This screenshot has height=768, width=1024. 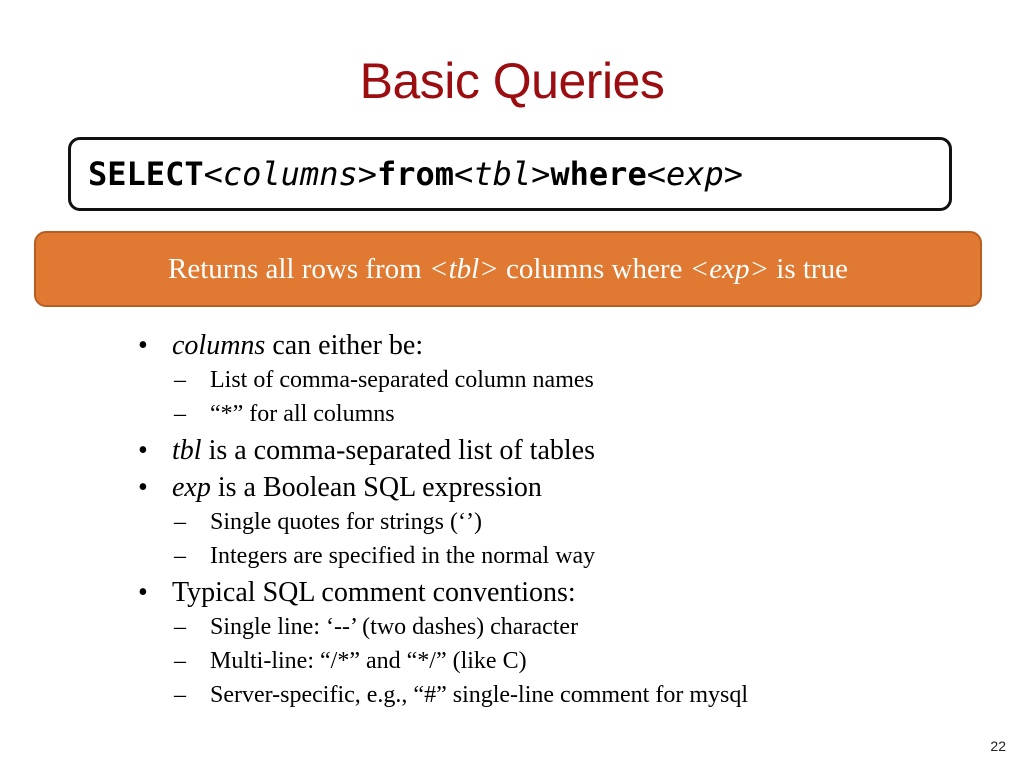 I want to click on bullet-item: • exp is a Boolean SQL expression, so click(x=443, y=488).